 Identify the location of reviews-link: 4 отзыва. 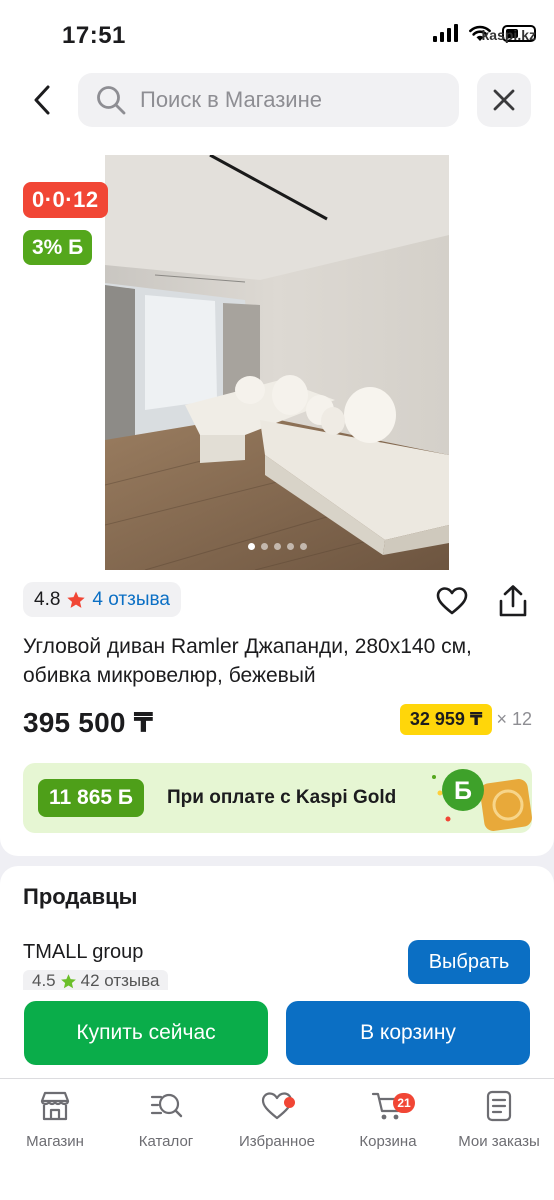
(131, 600).